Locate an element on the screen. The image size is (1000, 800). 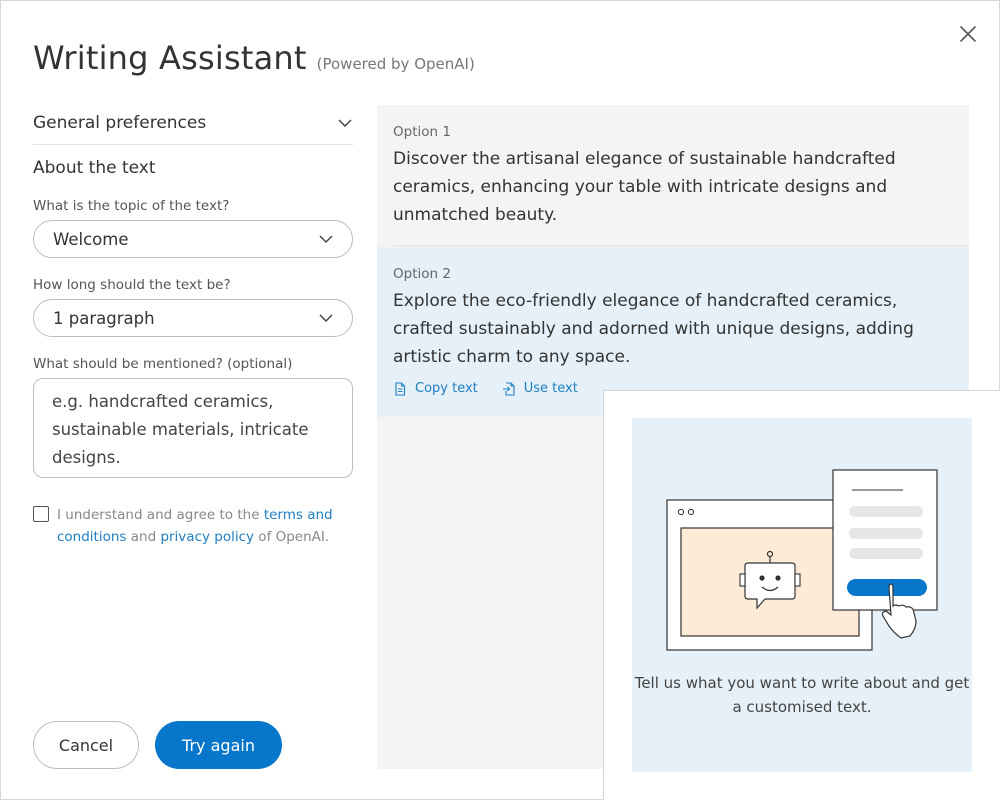
use-text-button: Use text is located at coordinates (540, 388).